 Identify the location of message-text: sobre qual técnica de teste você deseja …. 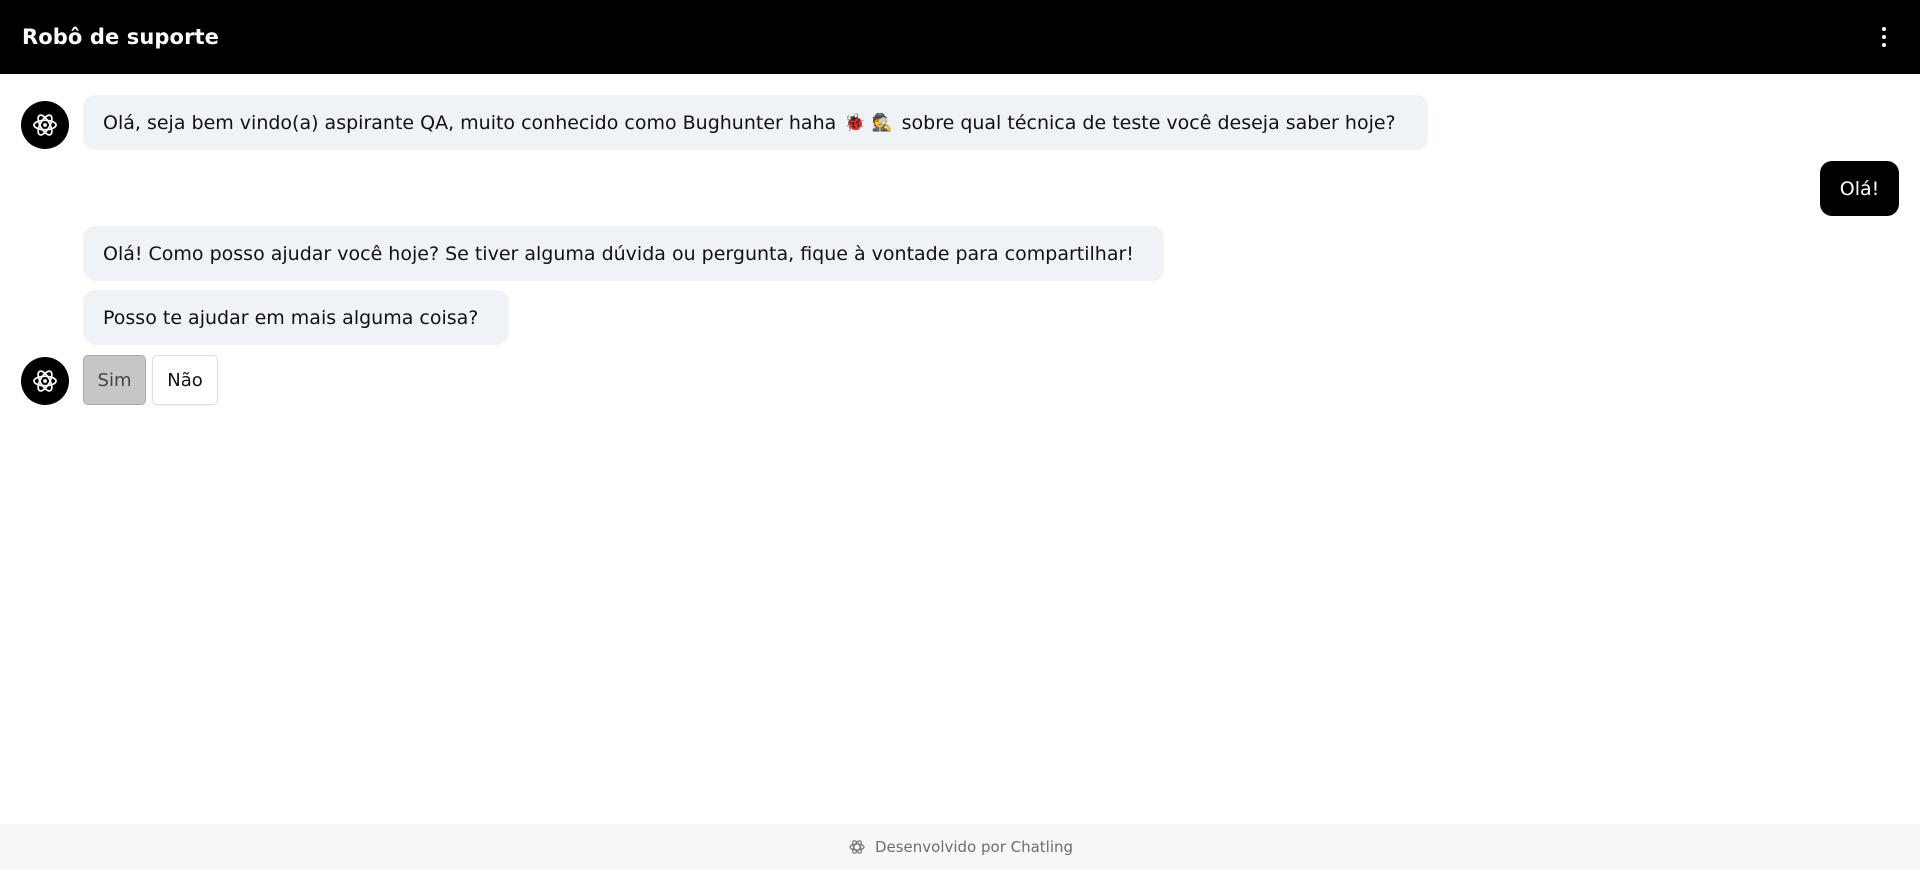
(1148, 122).